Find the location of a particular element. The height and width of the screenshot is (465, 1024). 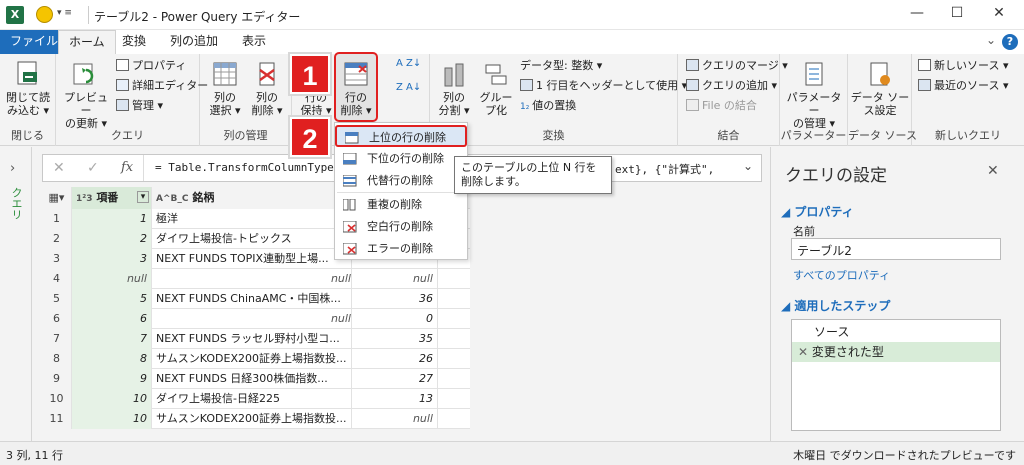

choose-columns-button: 列の 選択 ▾ is located at coordinates (225, 88).